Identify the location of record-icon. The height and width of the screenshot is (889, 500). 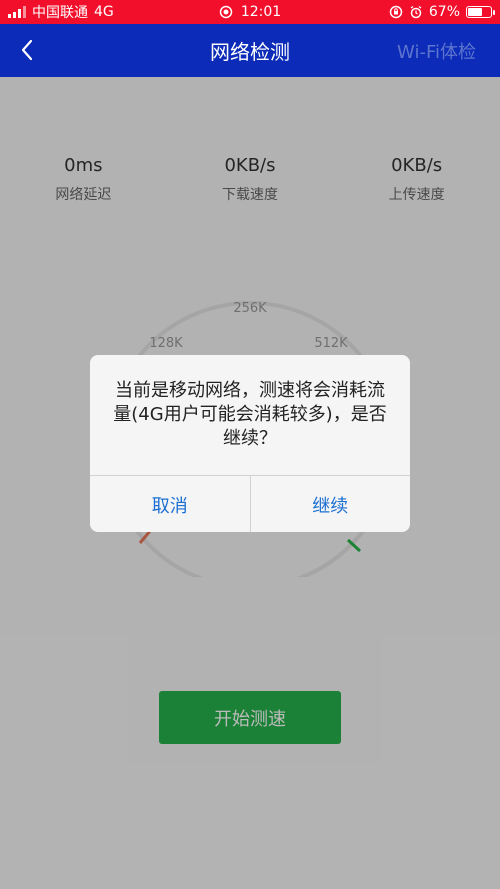
(226, 12).